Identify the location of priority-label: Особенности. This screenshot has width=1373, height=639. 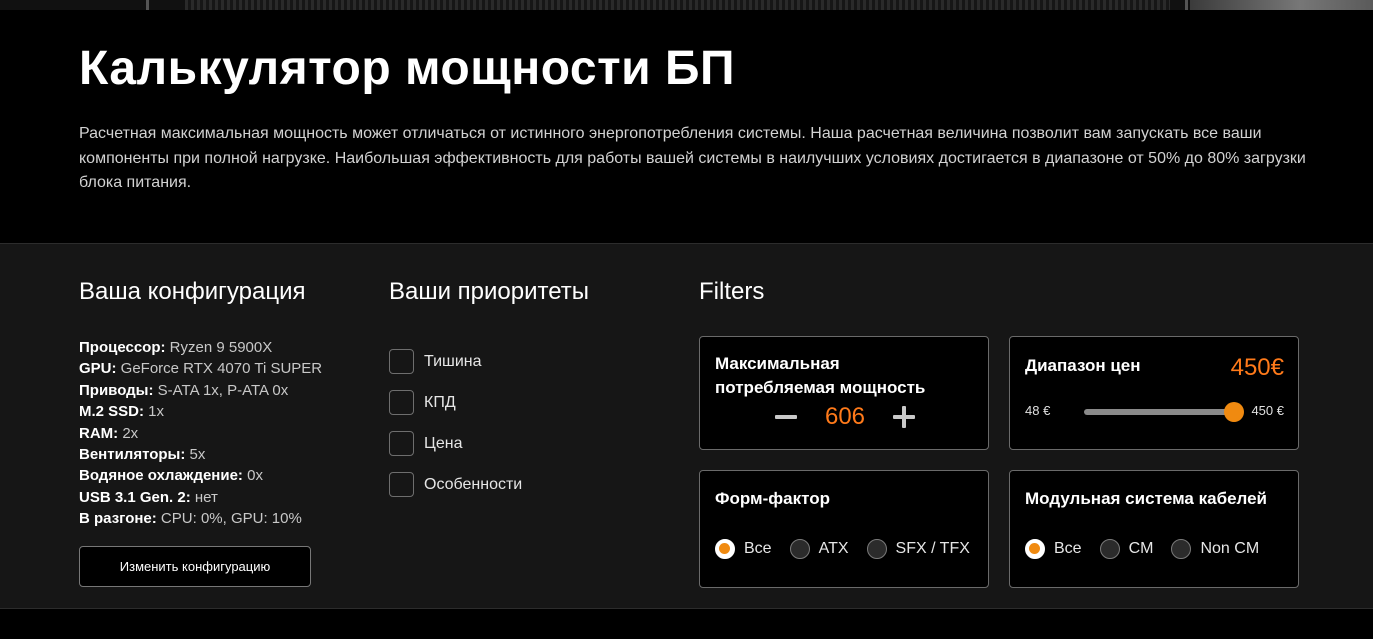
(473, 484).